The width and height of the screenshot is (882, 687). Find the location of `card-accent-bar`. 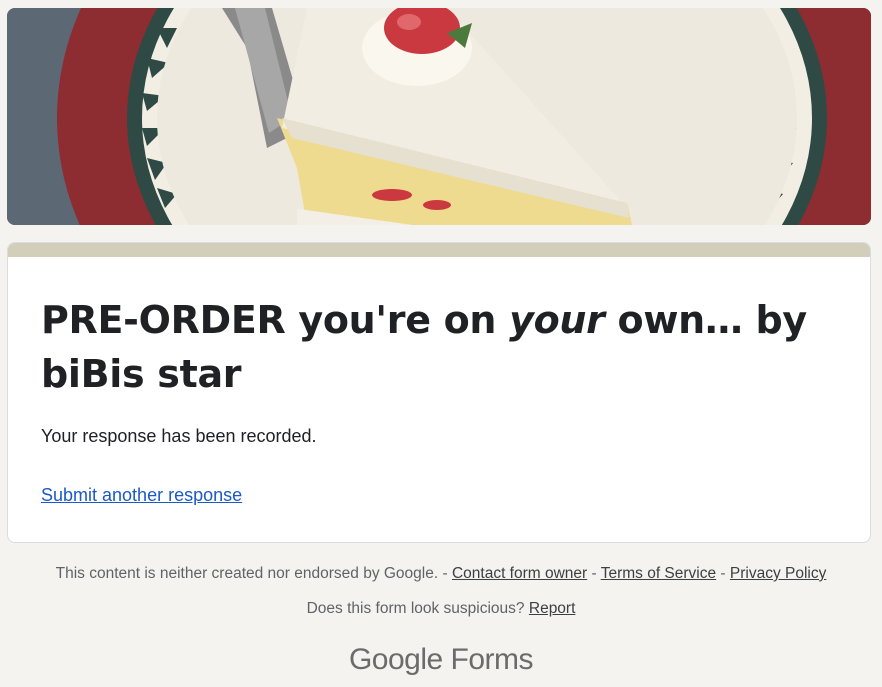

card-accent-bar is located at coordinates (439, 250).